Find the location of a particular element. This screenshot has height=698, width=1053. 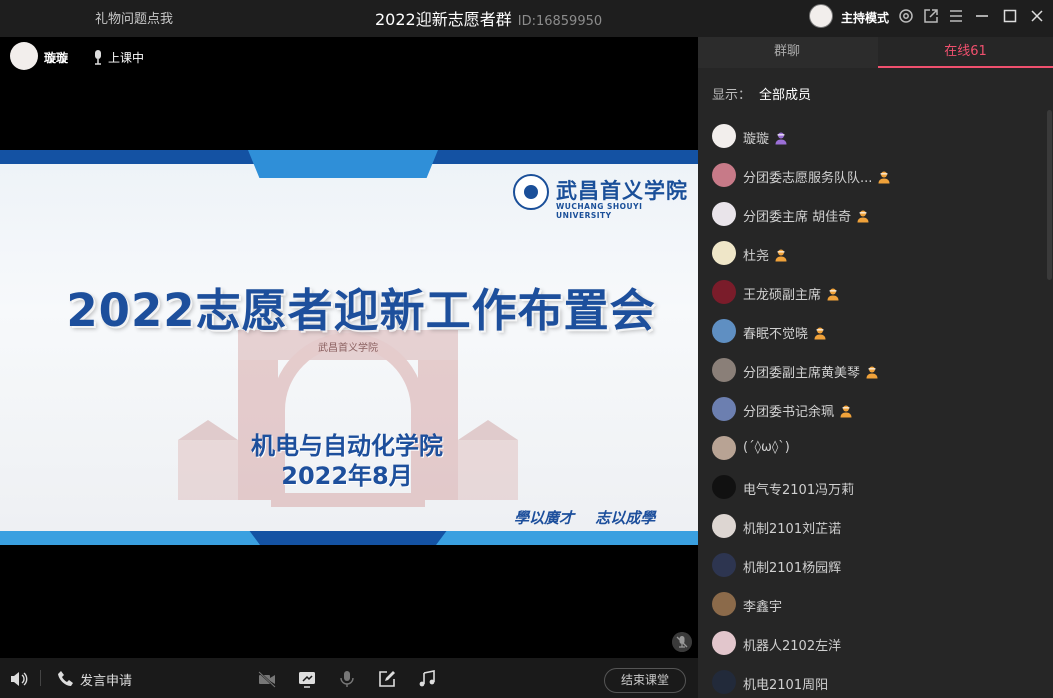

speaker-icon is located at coordinates (18, 679).